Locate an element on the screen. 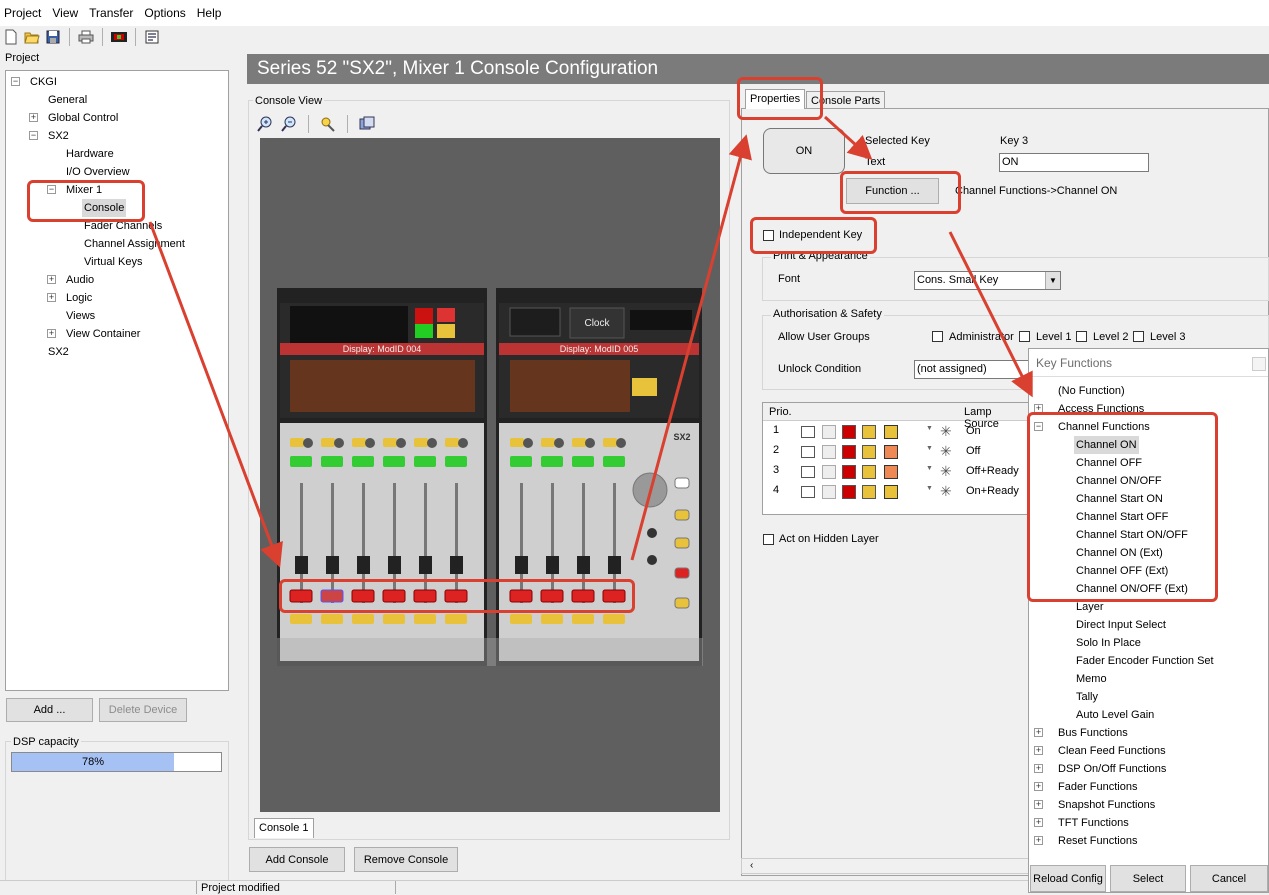  menu-options: Options is located at coordinates (166, 13).